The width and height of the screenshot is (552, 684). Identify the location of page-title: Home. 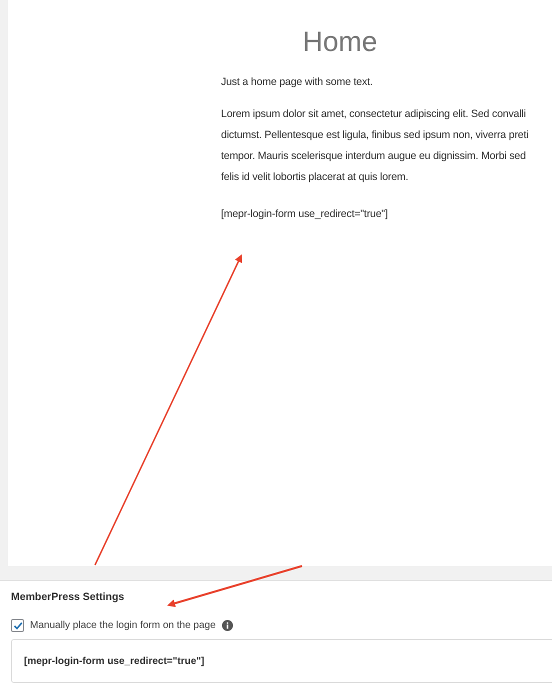
(340, 42).